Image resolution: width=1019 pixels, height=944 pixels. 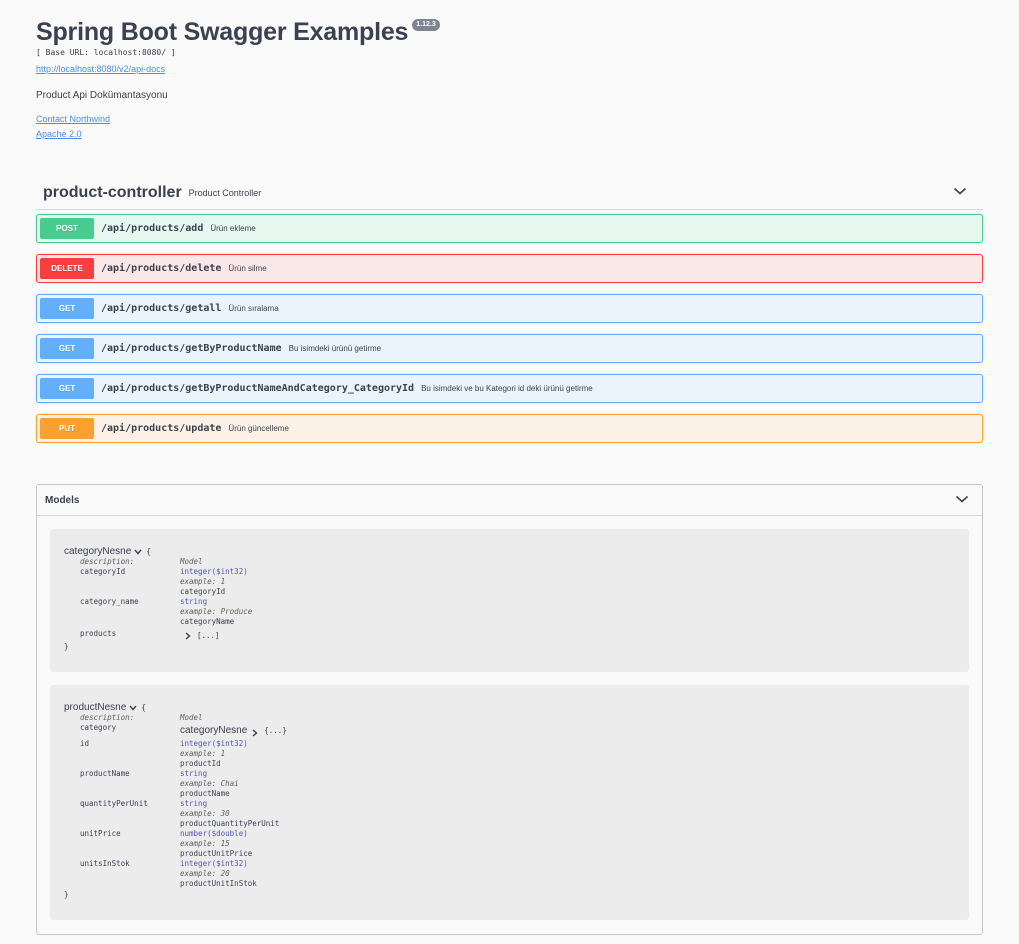 What do you see at coordinates (207, 621) in the screenshot?
I see `property-title: categoryName` at bounding box center [207, 621].